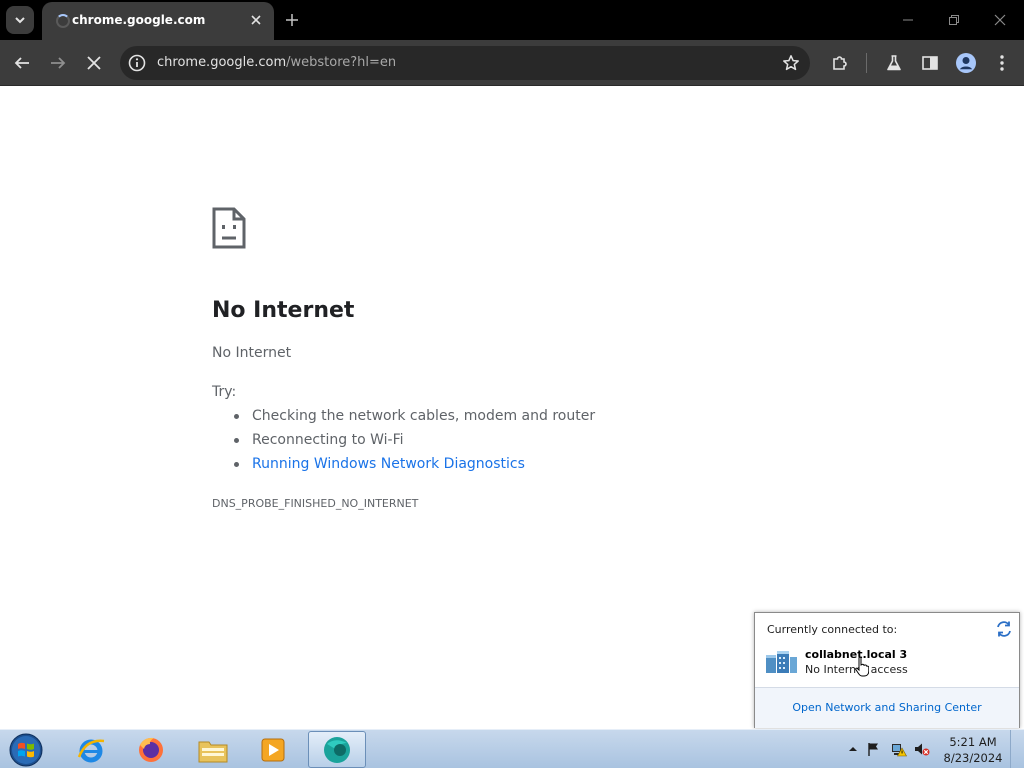 This screenshot has width=1024, height=768. I want to click on stop-loading-button, so click(94, 63).